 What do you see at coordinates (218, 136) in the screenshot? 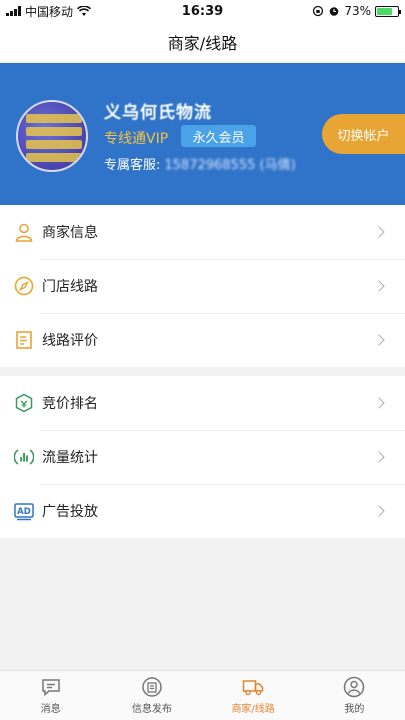
I see `member-badge: 永久会员` at bounding box center [218, 136].